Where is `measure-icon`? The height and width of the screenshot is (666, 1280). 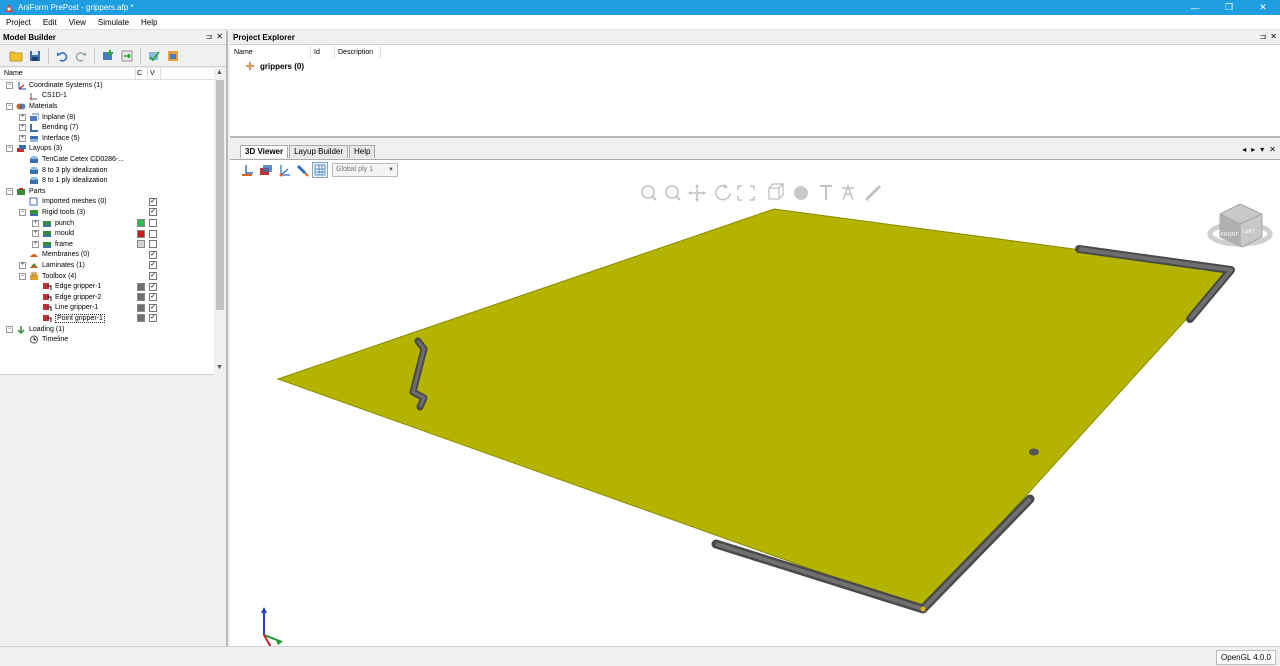 measure-icon is located at coordinates (873, 193).